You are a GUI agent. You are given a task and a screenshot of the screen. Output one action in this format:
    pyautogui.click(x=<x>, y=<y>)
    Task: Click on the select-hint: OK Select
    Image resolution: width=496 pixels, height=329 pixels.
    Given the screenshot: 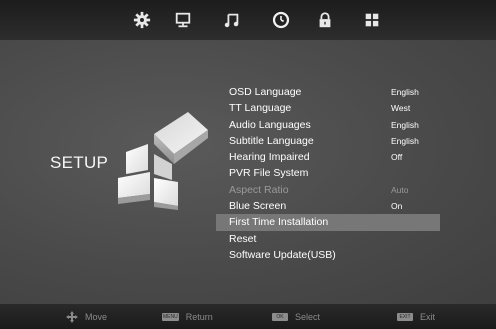 What is the action you would take?
    pyautogui.click(x=296, y=317)
    